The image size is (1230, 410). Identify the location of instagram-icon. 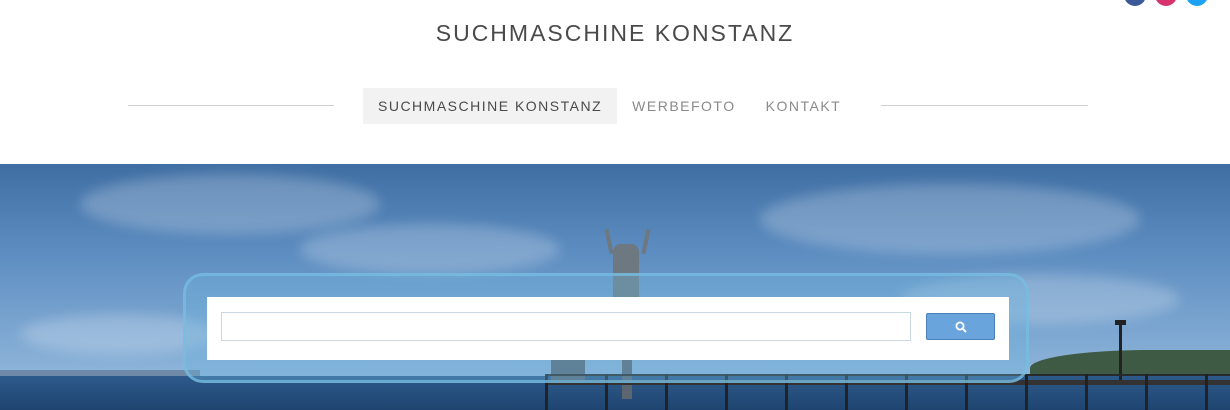
(1166, 3).